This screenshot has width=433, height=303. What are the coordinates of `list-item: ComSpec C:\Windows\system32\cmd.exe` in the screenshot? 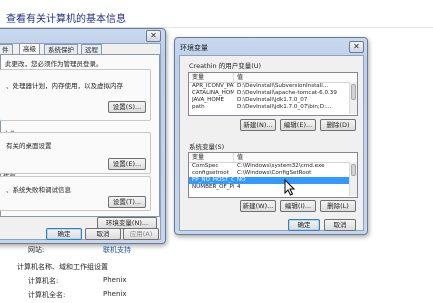 It's located at (273, 166).